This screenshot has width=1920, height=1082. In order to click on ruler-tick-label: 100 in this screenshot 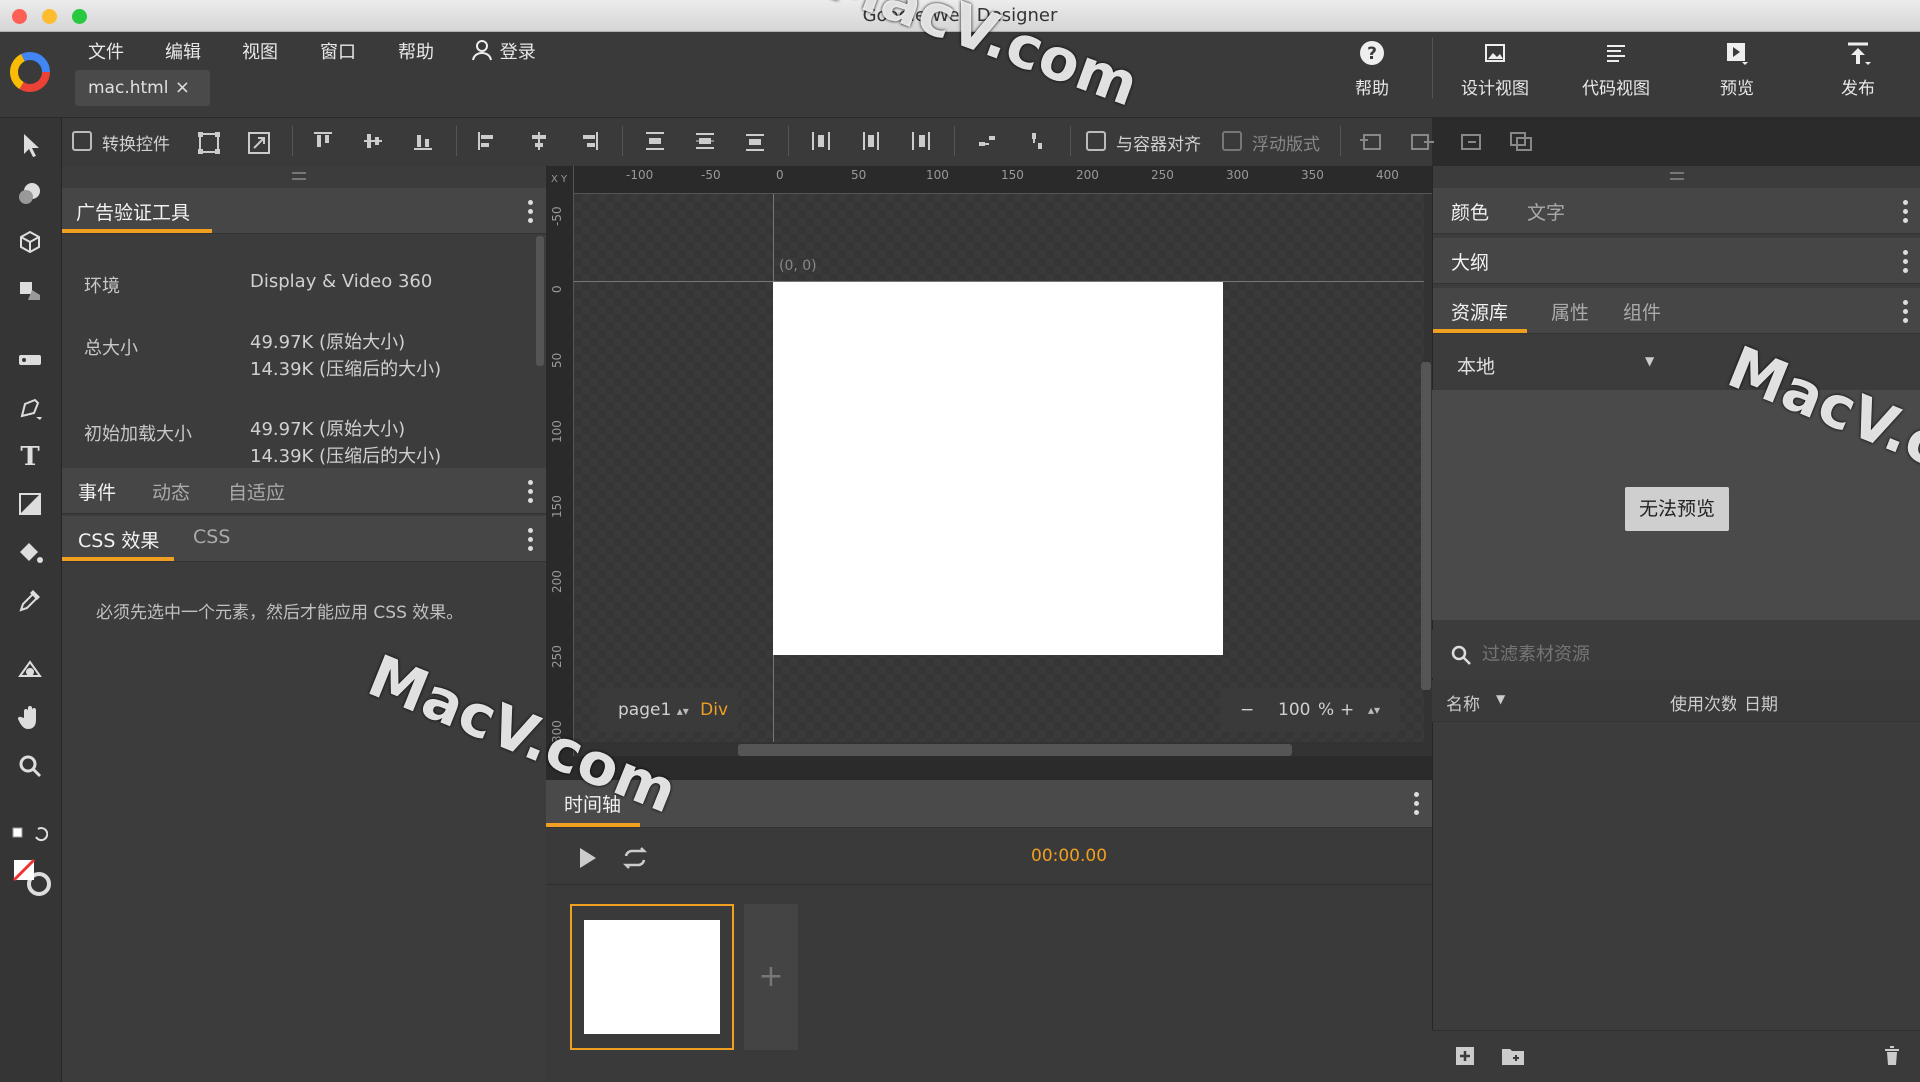, I will do `click(937, 175)`.